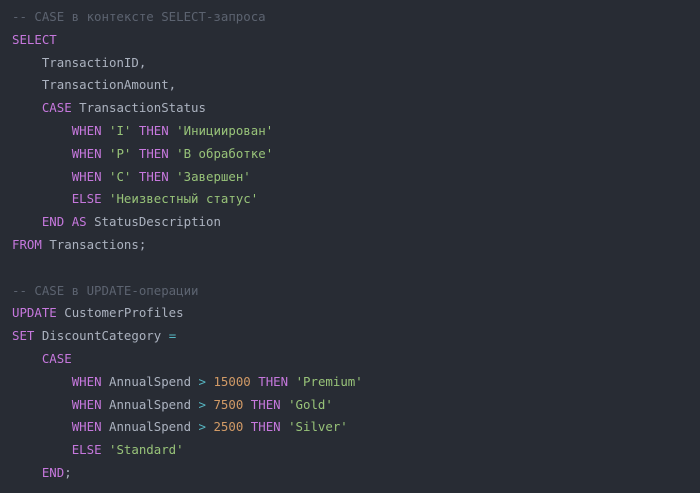  Describe the element at coordinates (120, 153) in the screenshot. I see `string-literal: 'P'` at that location.